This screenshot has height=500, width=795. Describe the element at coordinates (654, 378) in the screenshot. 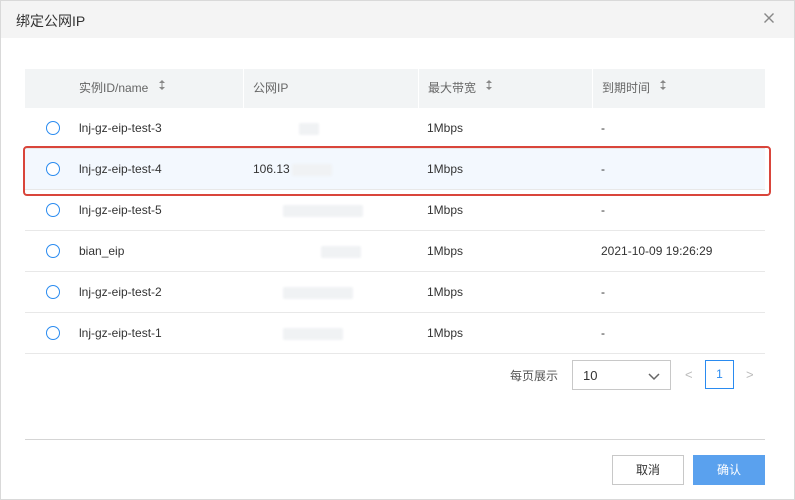

I see `chevron-down-icon` at that location.